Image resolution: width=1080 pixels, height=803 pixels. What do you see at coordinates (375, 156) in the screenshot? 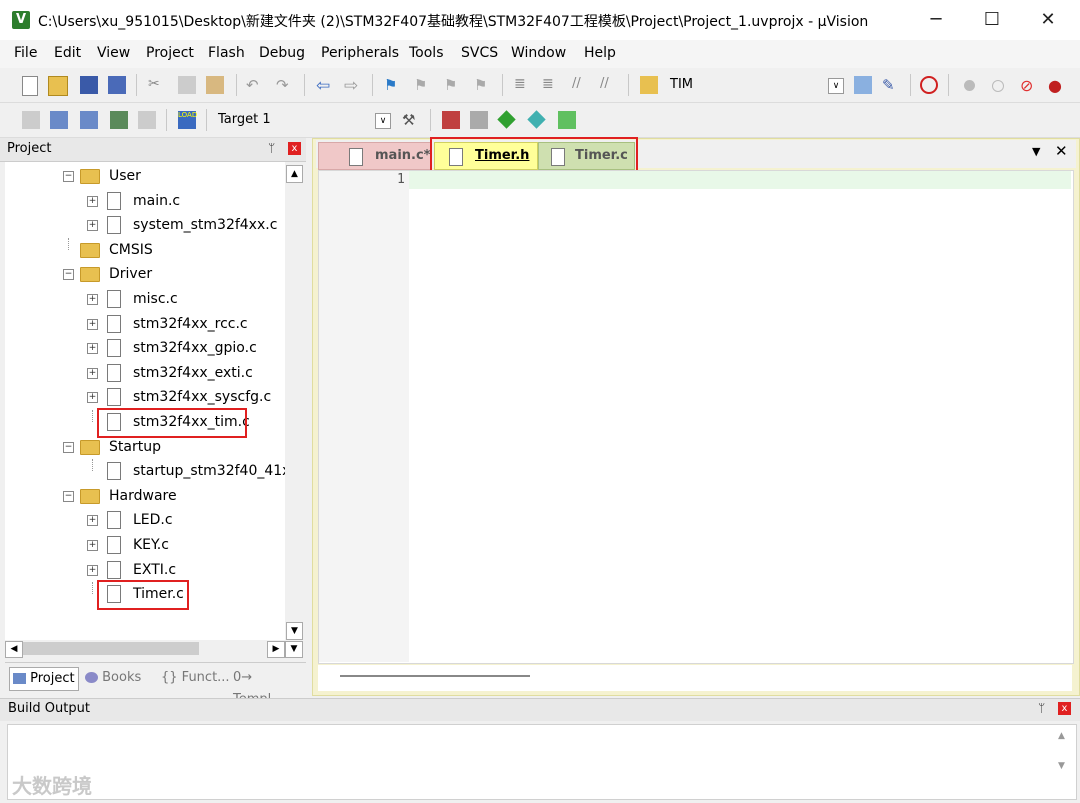
I see `tab-main-c: main.c*` at bounding box center [375, 156].